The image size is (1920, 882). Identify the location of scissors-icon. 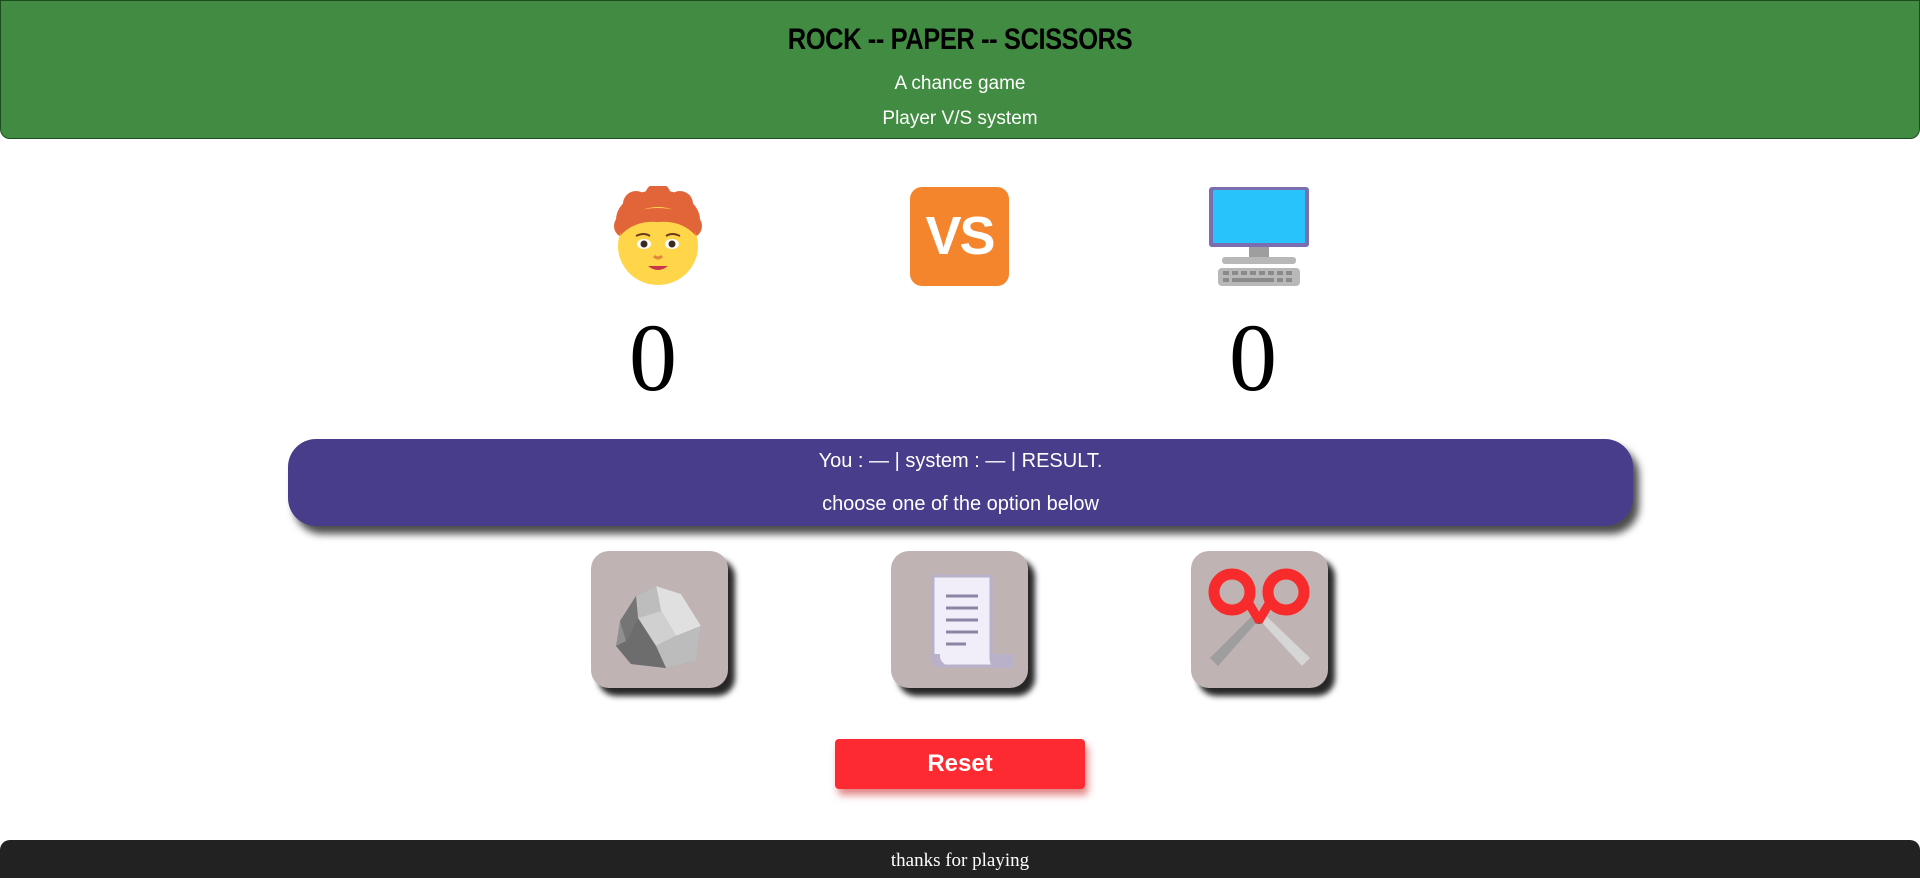
(1259, 617).